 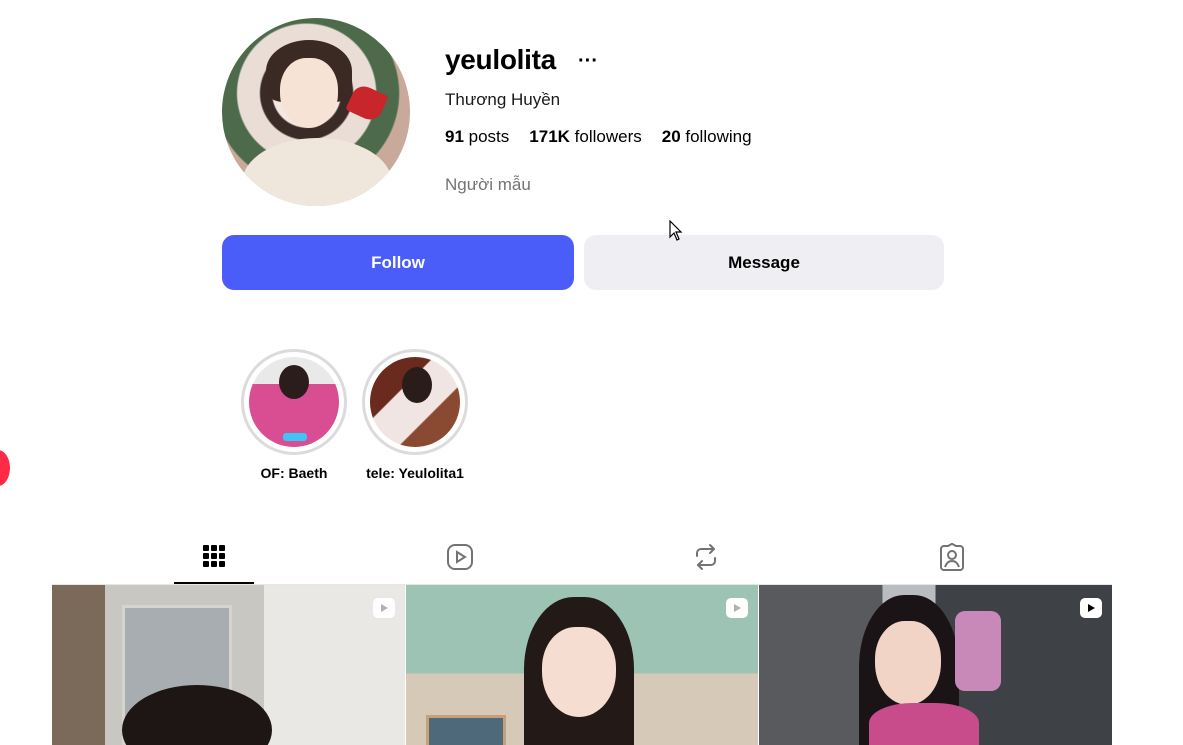 I want to click on highlight-cover-sticker, so click(x=295, y=437).